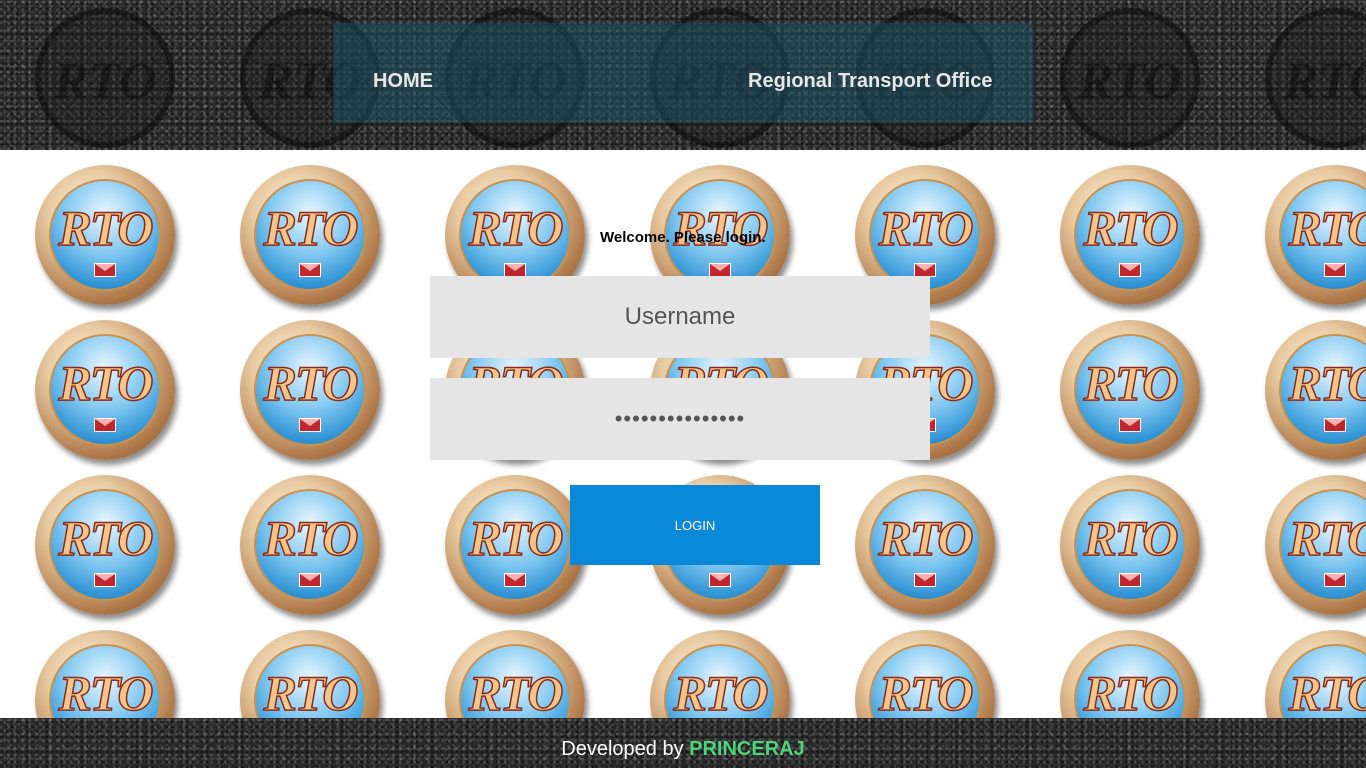 The width and height of the screenshot is (1366, 768). I want to click on footer-credit: Developed by PRINCERAJ, so click(683, 749).